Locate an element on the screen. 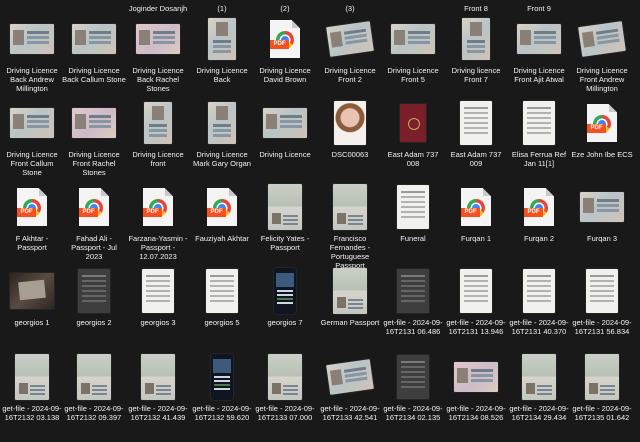  file-tile: Driving Licence Front 2 is located at coordinates (350, 49).